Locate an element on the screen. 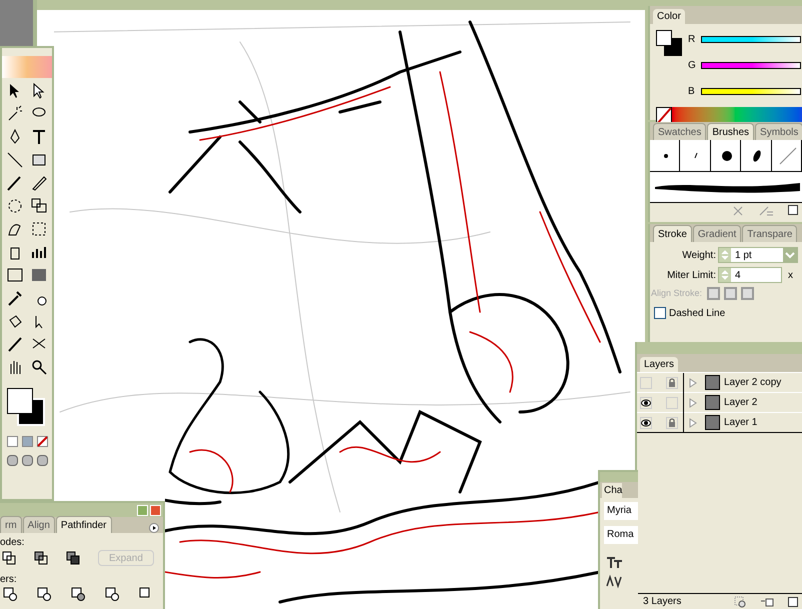  line-icon is located at coordinates (15, 160).